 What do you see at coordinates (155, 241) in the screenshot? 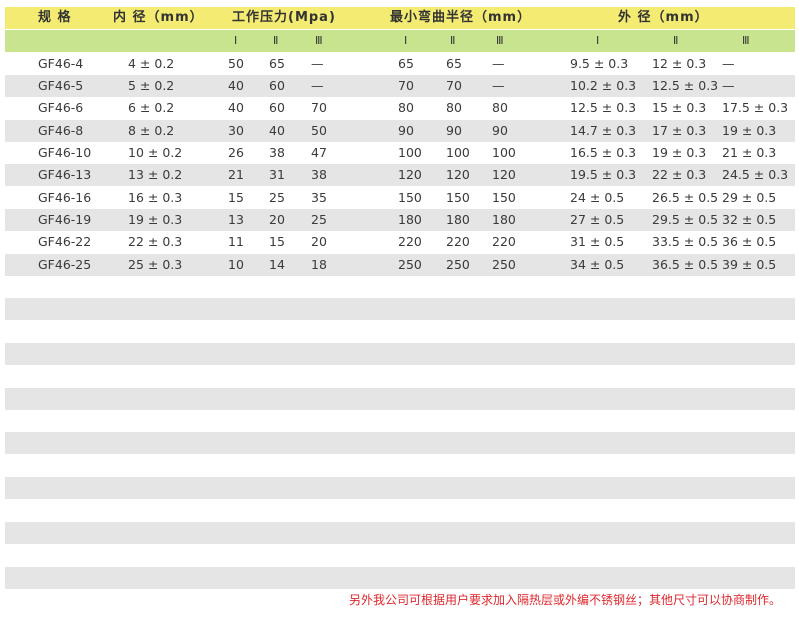
I see `table-cell: 22 ± 0.3` at bounding box center [155, 241].